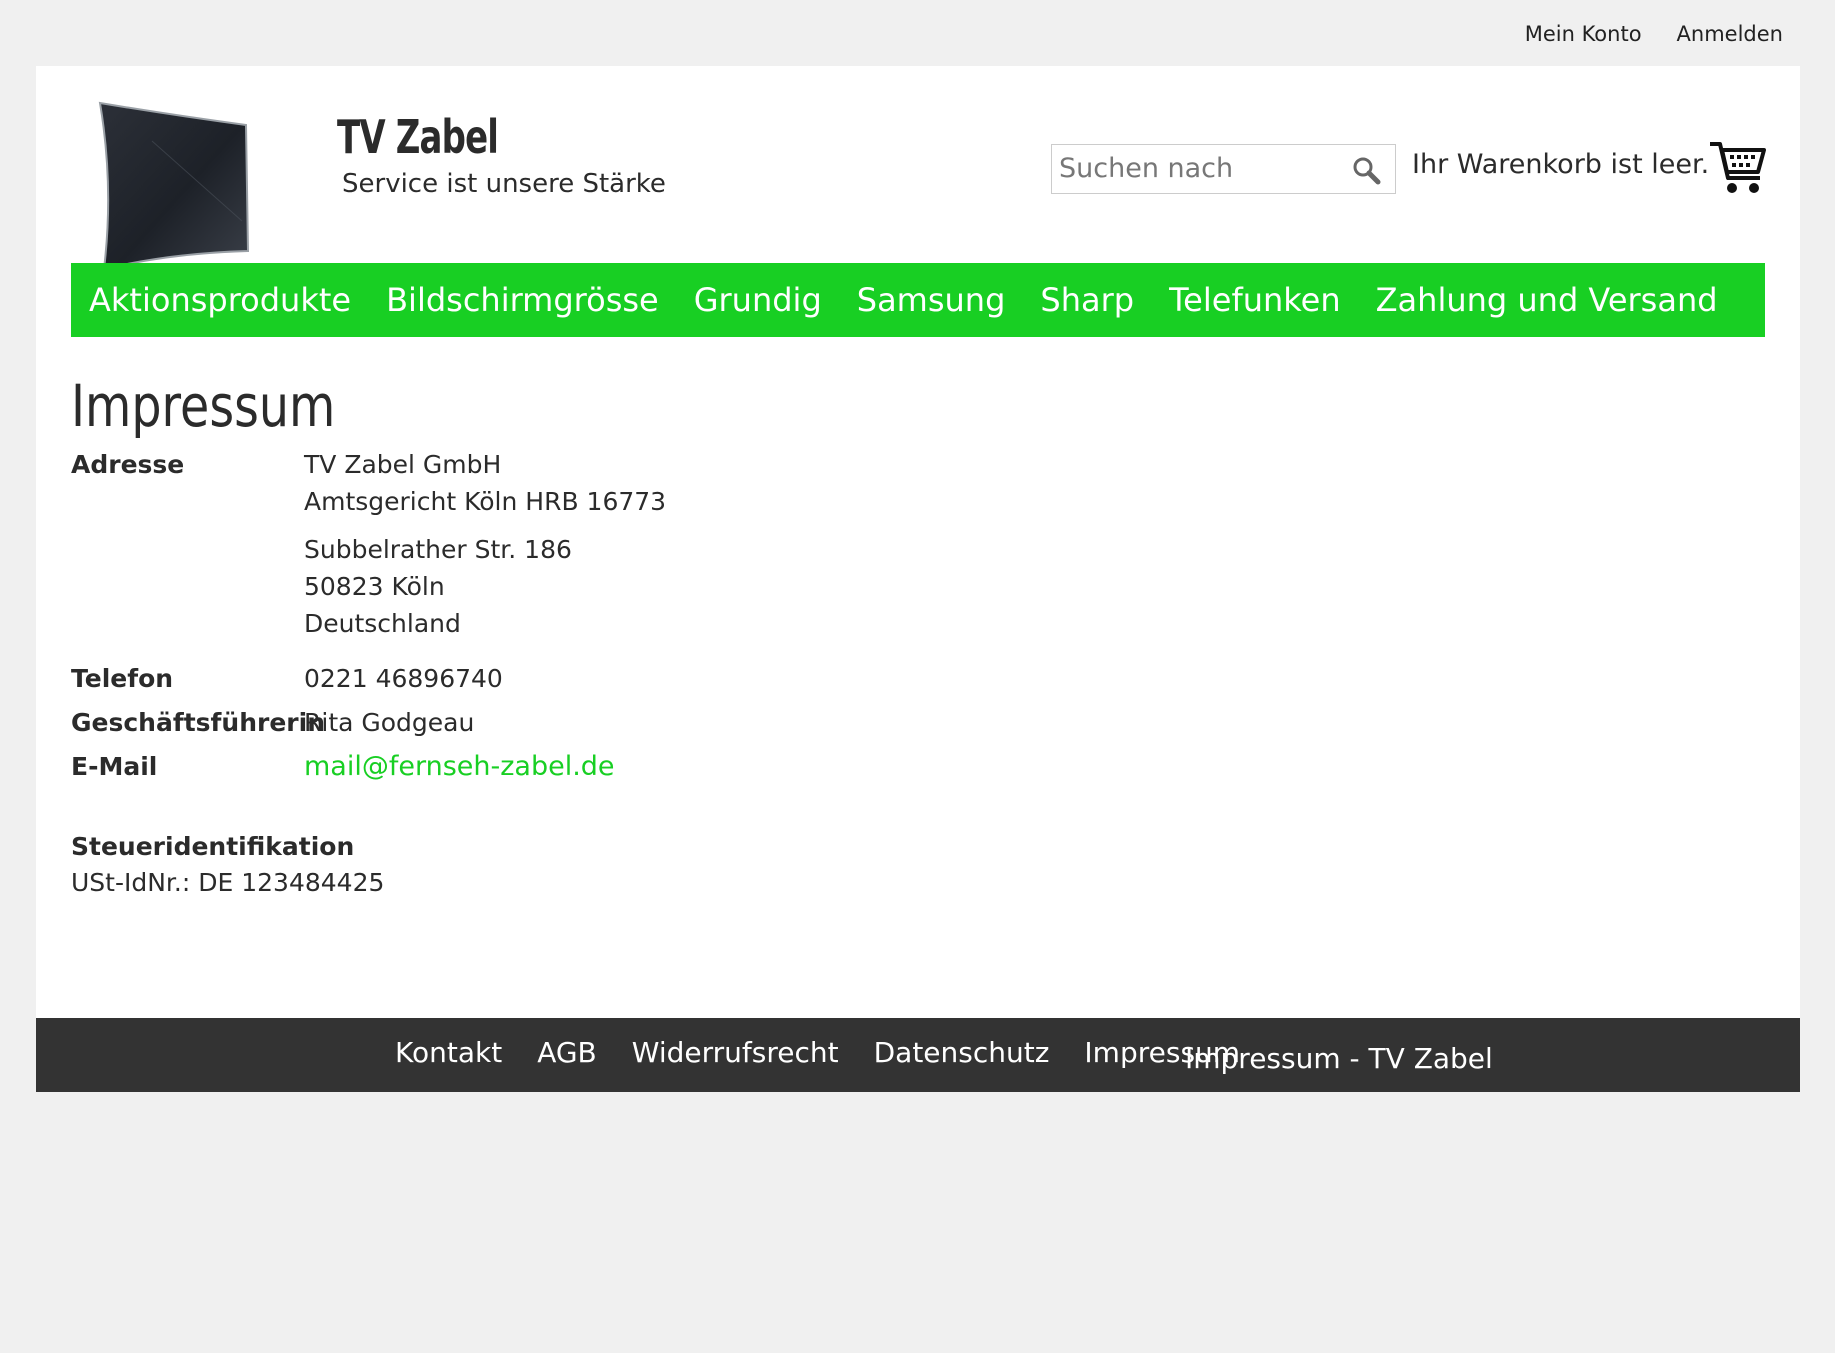 The image size is (1835, 1353). I want to click on manager-value: Rita Godgeau, so click(389, 722).